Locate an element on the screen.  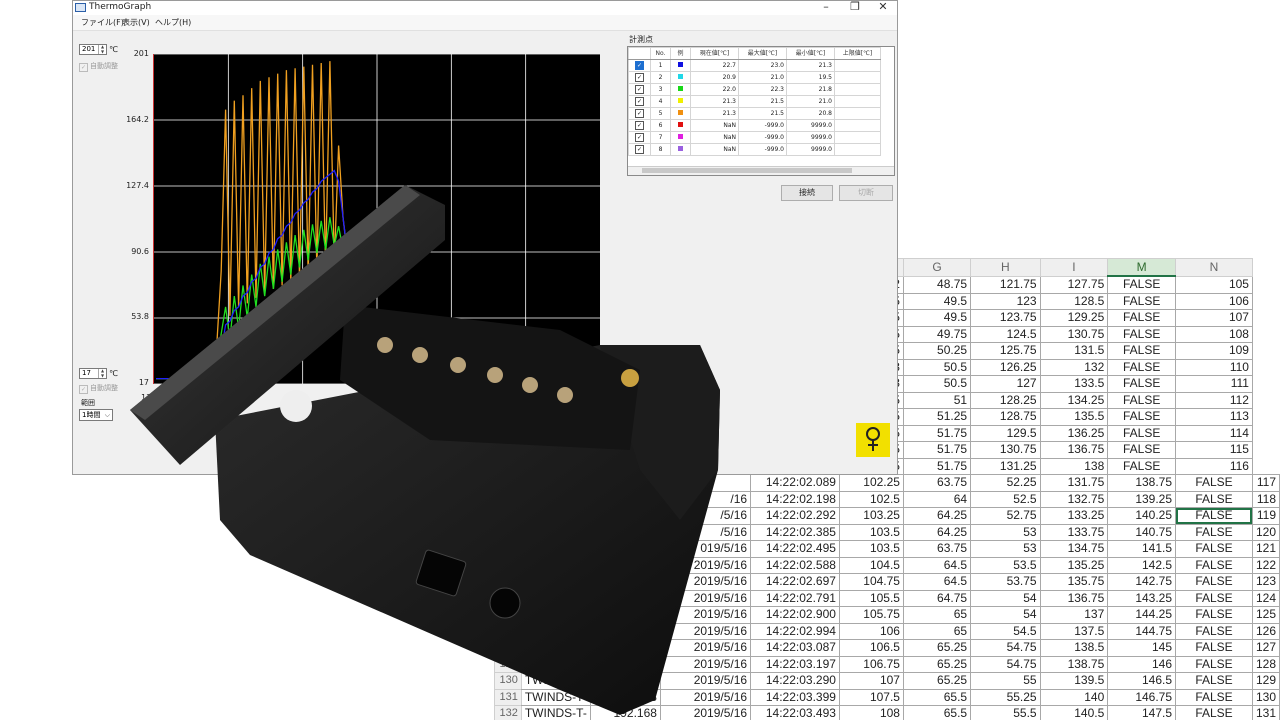
sheet-cell: TWINDS-T- is located at coordinates (555, 712).